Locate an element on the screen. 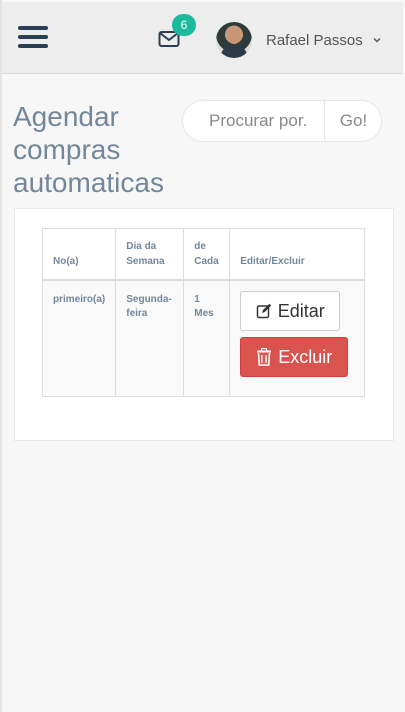  column-header-weekday: Dia da Semana is located at coordinates (150, 254).